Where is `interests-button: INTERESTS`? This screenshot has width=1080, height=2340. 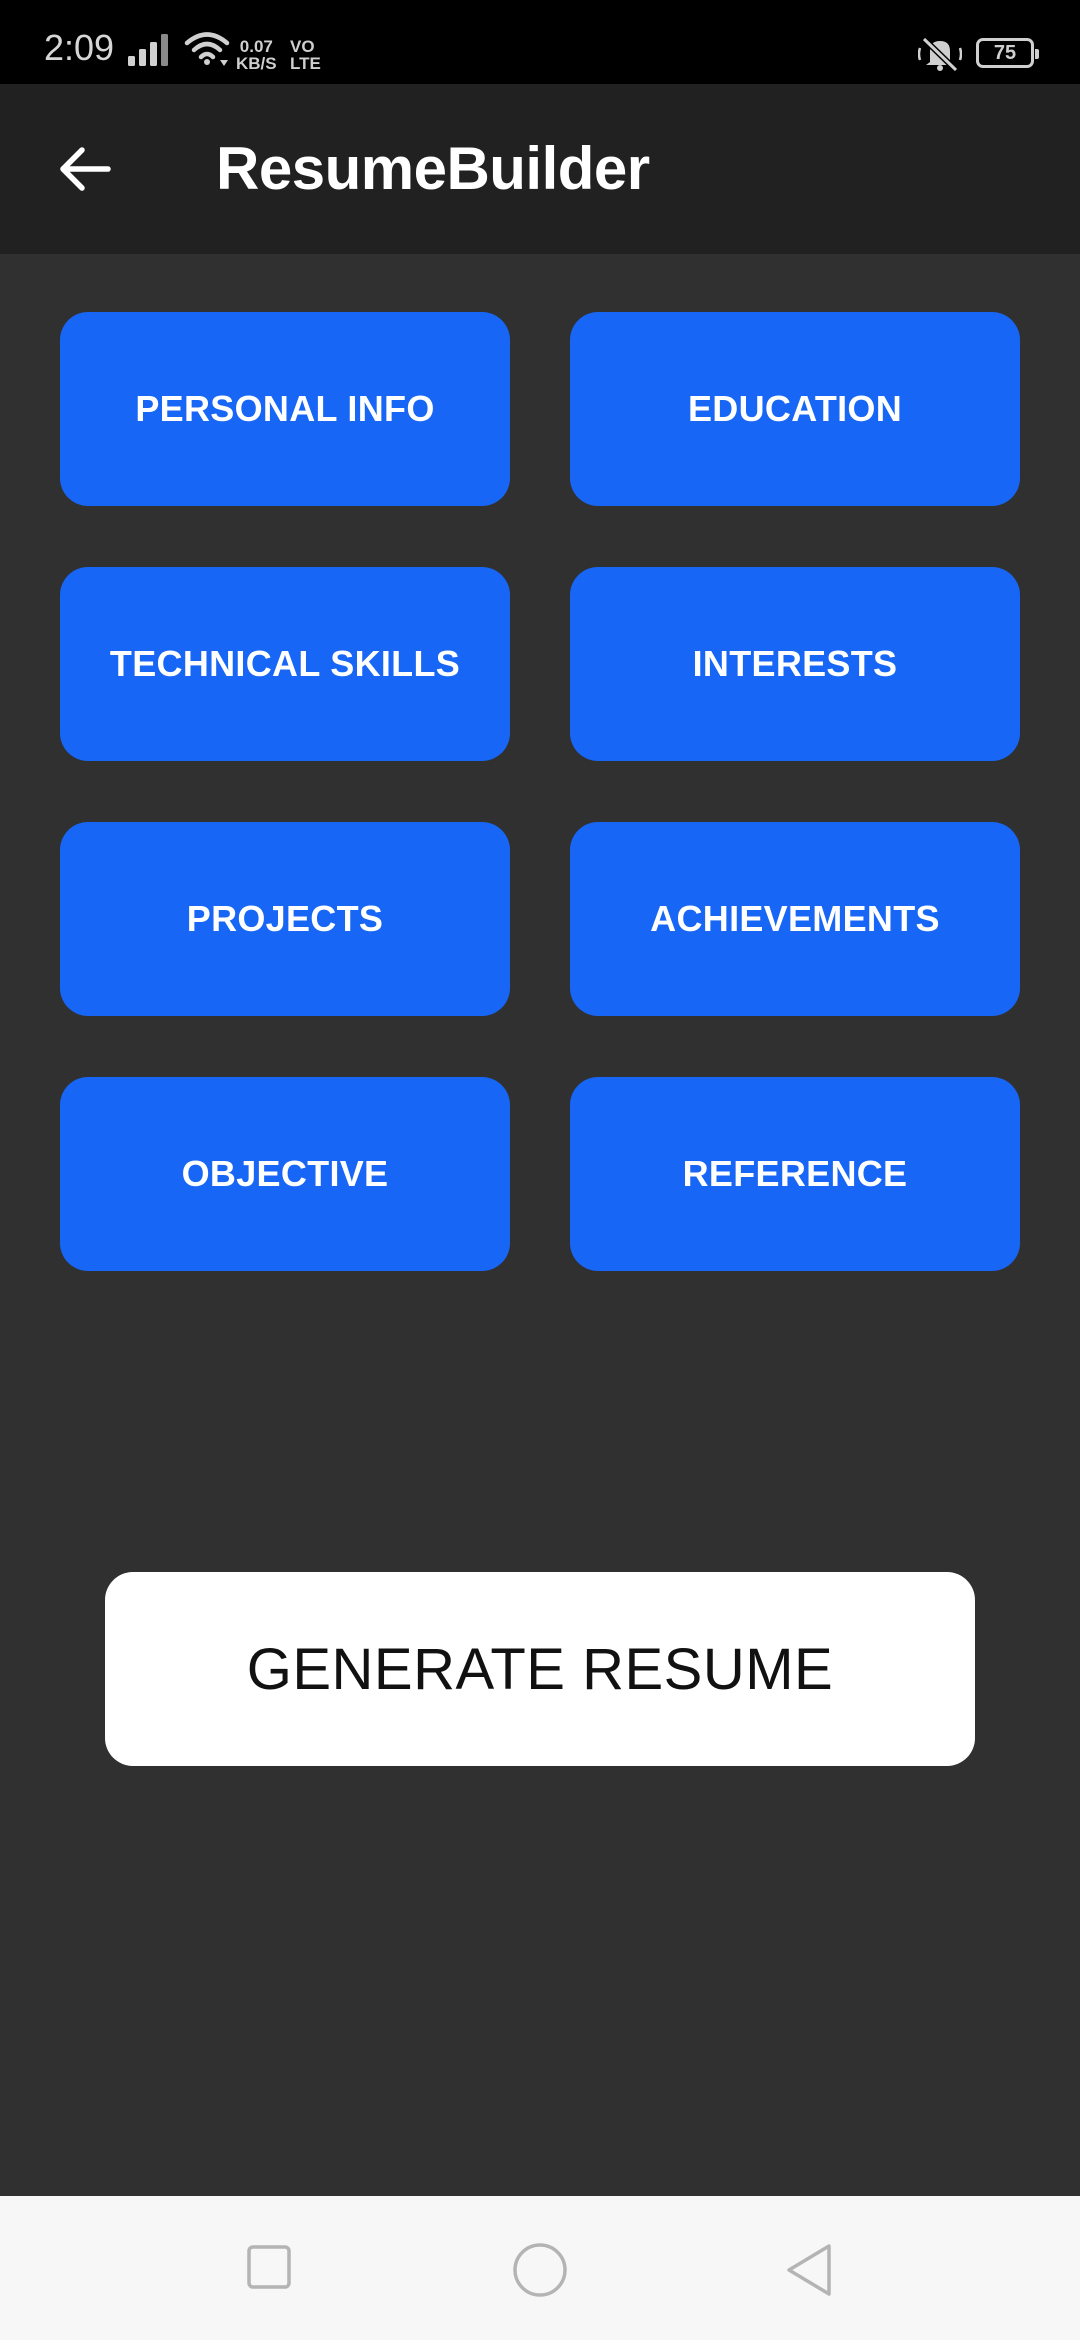
interests-button: INTERESTS is located at coordinates (795, 664).